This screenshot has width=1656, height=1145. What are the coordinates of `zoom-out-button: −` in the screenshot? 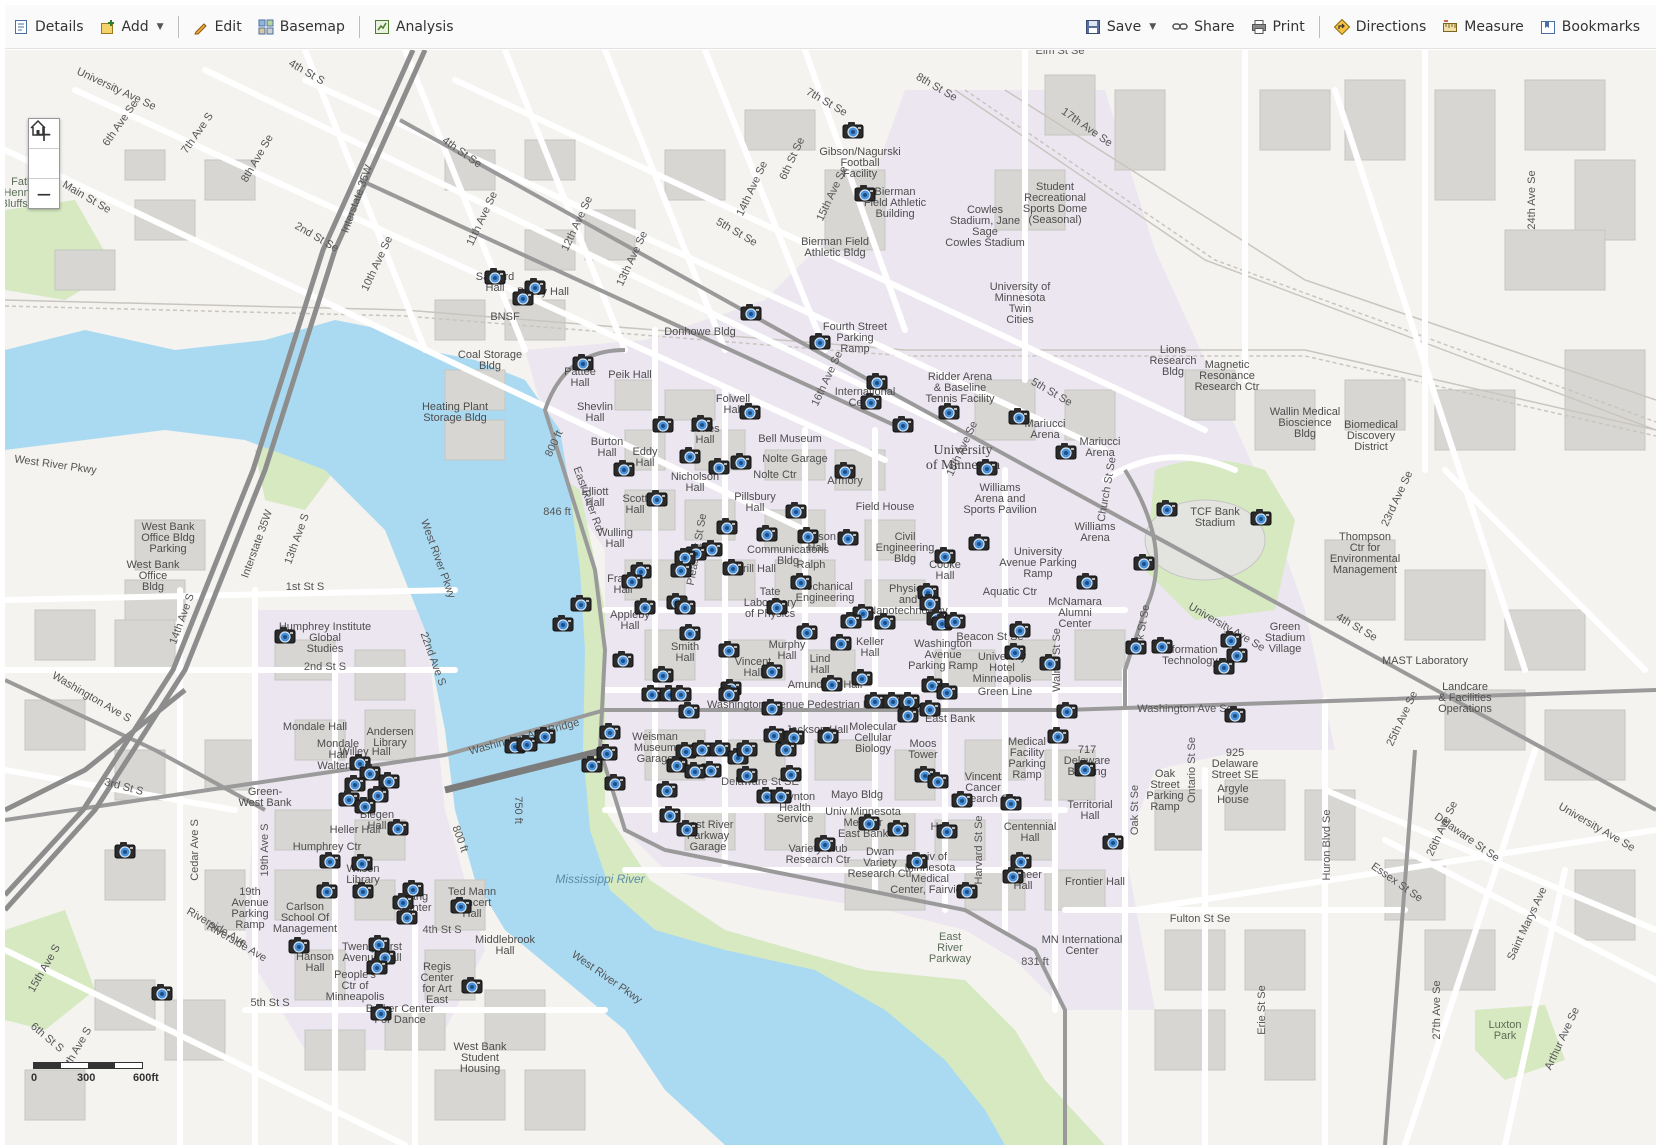 It's located at (44, 193).